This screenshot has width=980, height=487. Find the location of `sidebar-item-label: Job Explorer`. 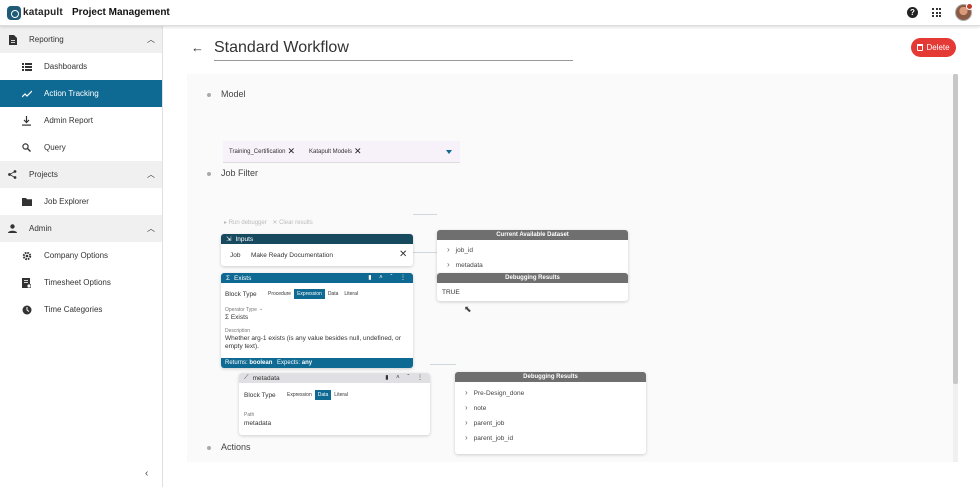

sidebar-item-label: Job Explorer is located at coordinates (66, 201).